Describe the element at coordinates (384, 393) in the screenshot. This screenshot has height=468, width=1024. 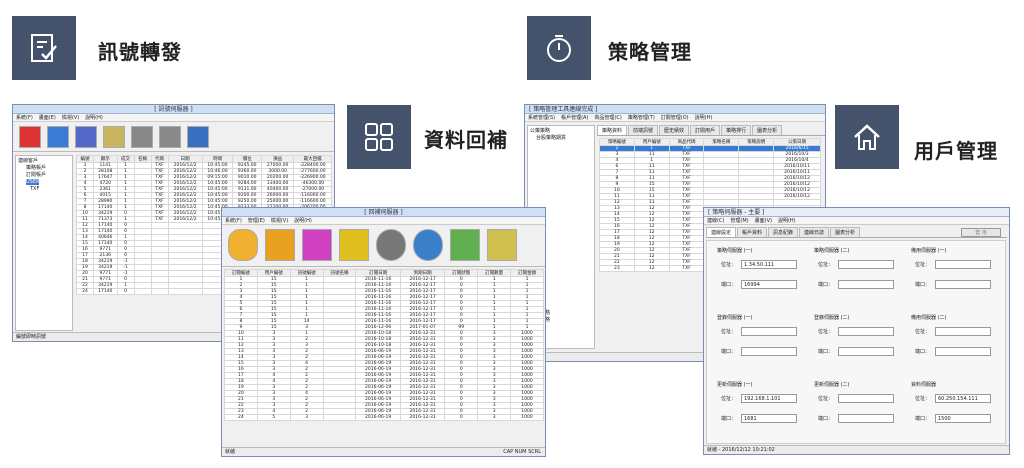
I see `table-row: 20 3 4 2016-06-19 2016-12-31 0 3 1000` at that location.